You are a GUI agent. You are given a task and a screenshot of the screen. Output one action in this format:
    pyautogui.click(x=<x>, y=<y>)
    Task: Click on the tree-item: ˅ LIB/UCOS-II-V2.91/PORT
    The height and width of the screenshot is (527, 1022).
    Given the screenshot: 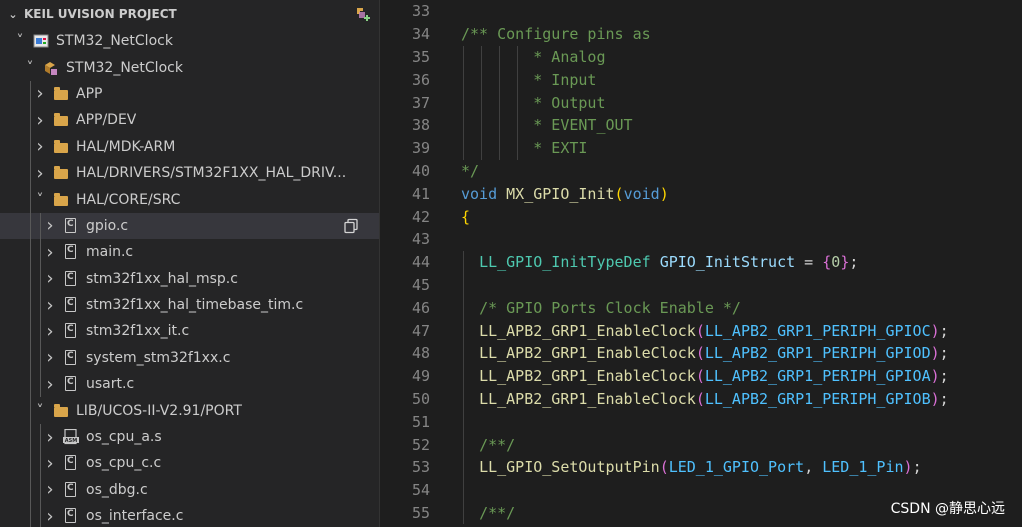 What is the action you would take?
    pyautogui.click(x=189, y=410)
    